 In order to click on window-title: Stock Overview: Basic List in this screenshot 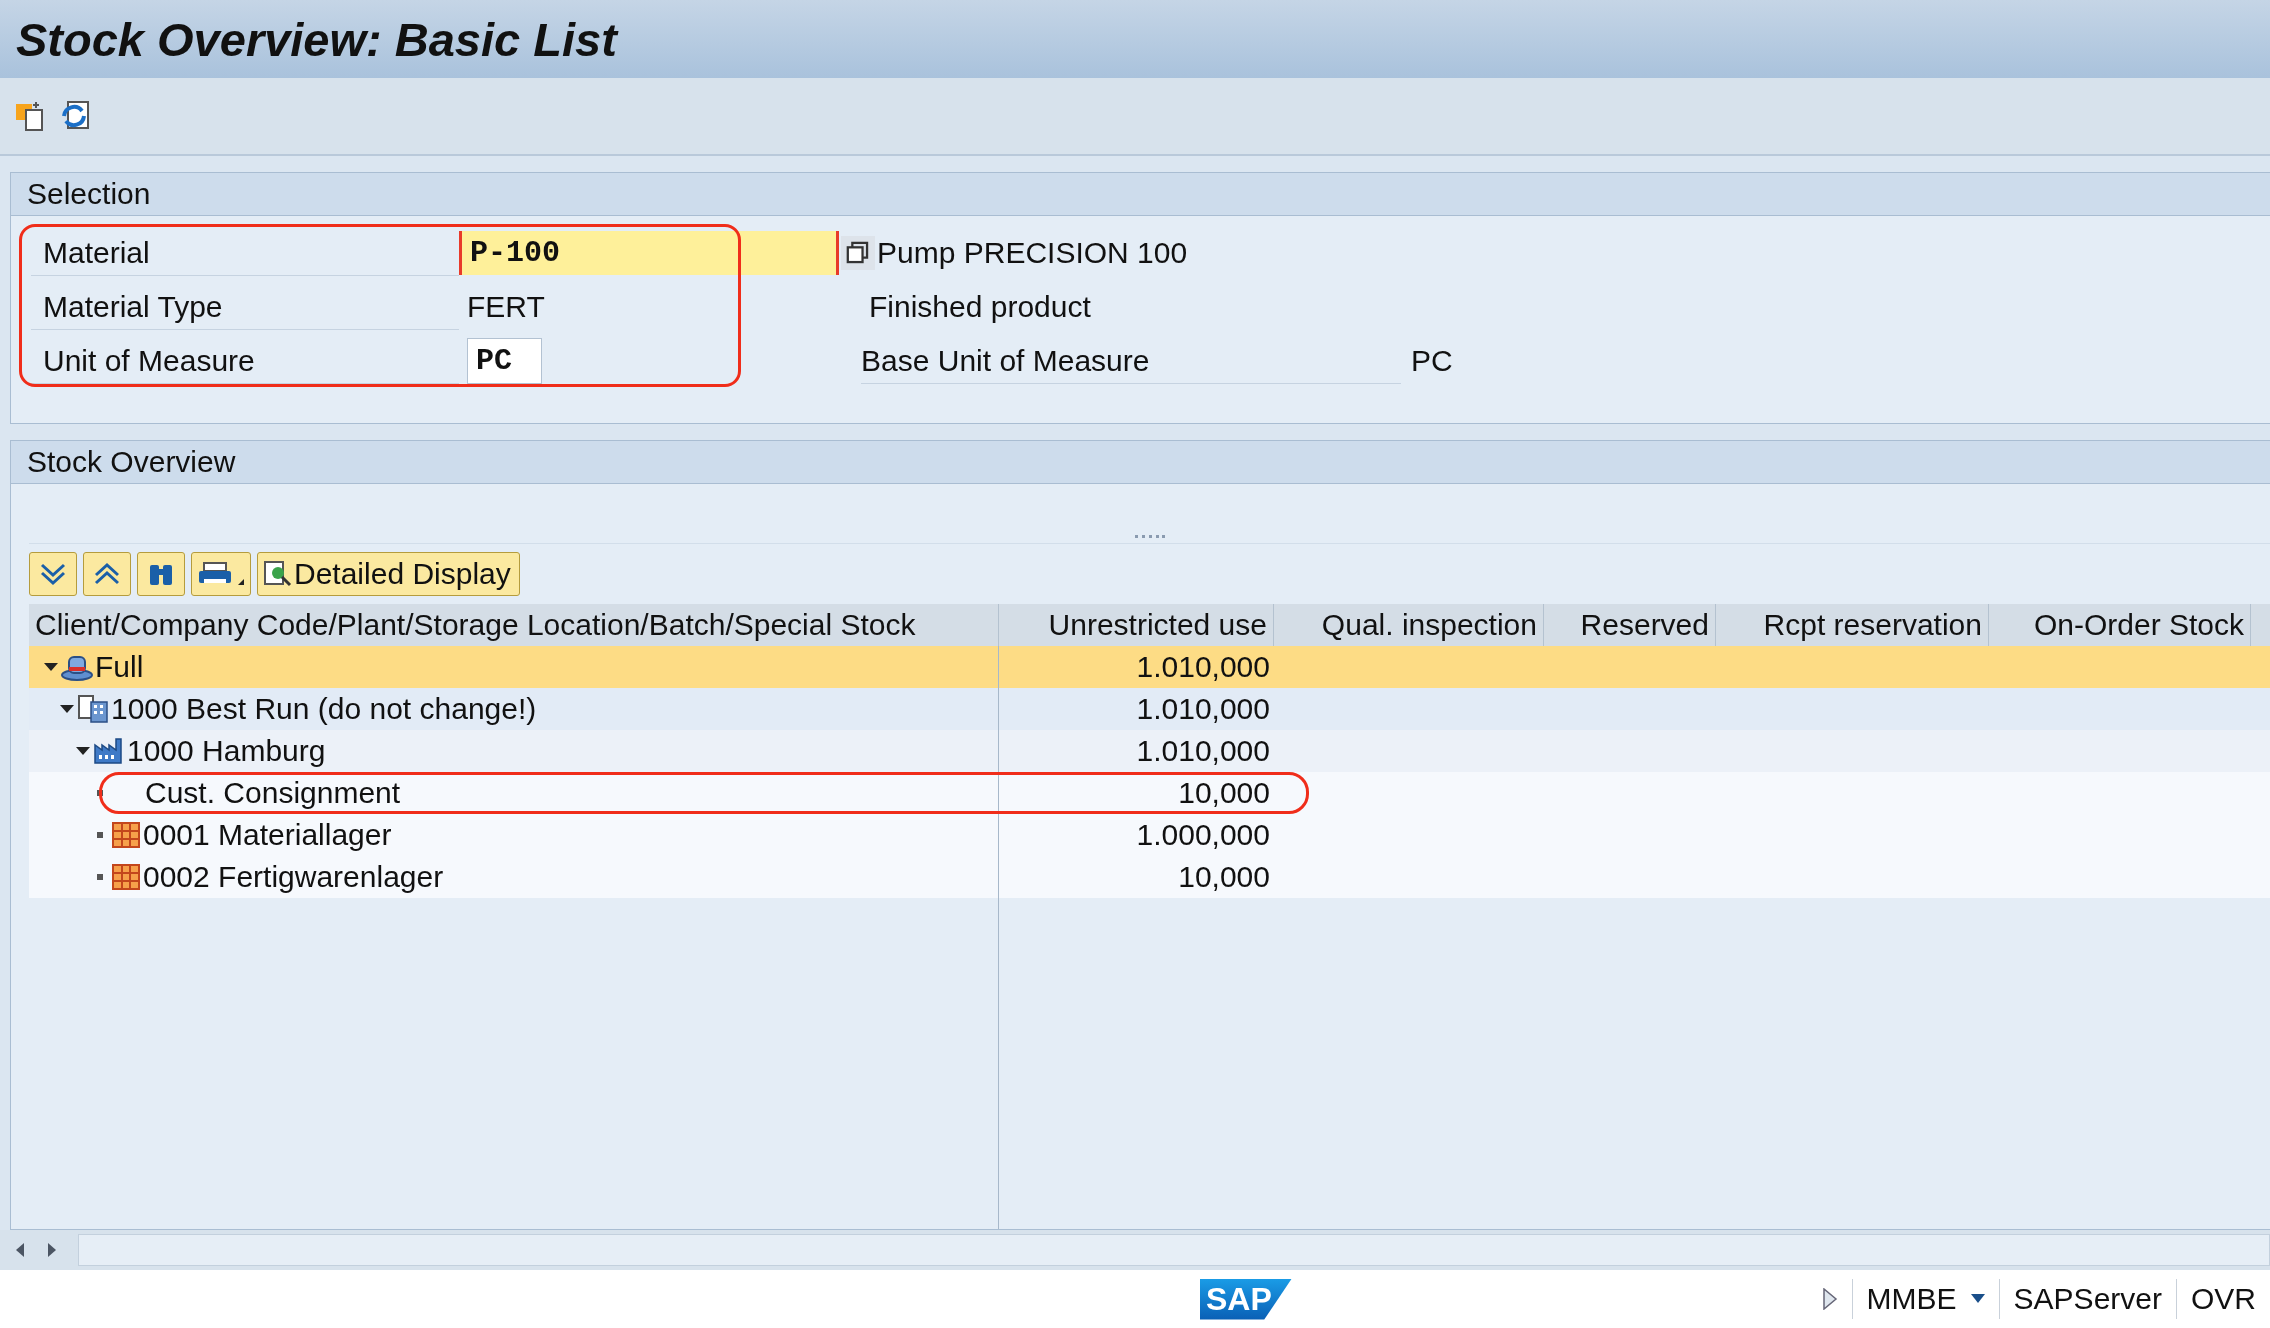, I will do `click(316, 39)`.